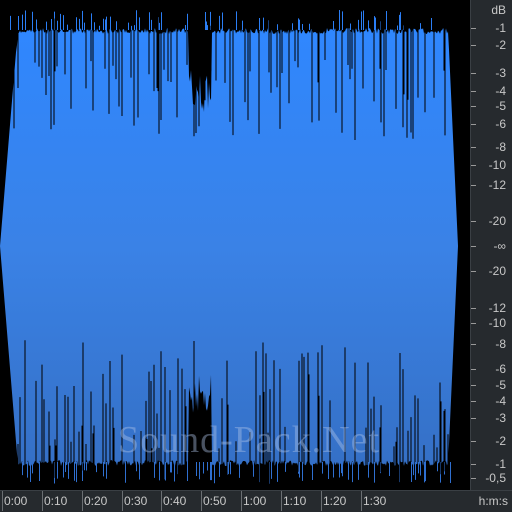 This screenshot has height=512, width=512. Describe the element at coordinates (295, 501) in the screenshot. I see `time-label: 1:10` at that location.